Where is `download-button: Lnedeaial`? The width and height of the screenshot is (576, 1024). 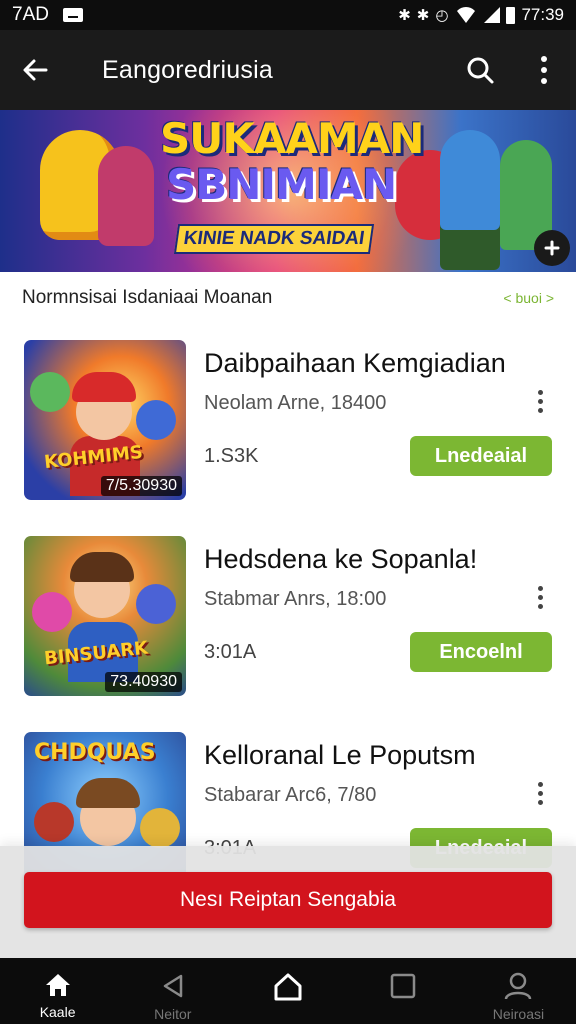
download-button: Lnedeaial is located at coordinates (481, 456).